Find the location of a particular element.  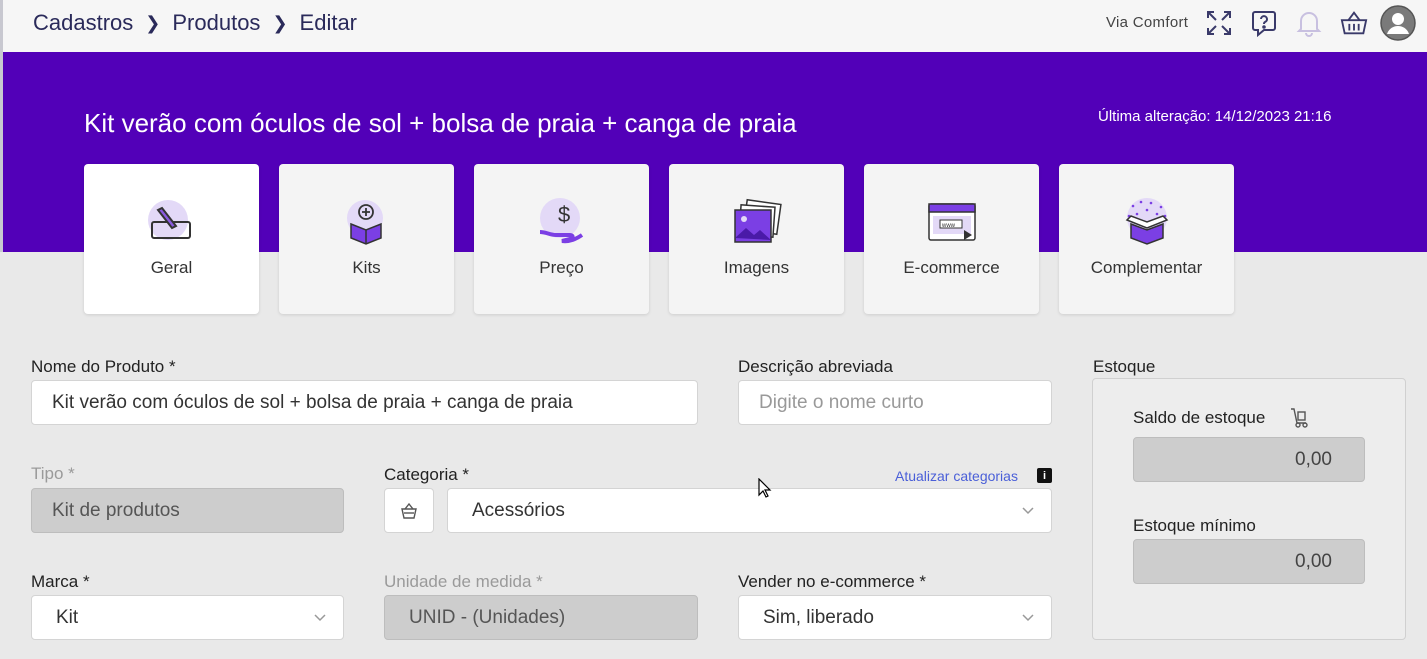

categoria-select: Acessórios is located at coordinates (749, 510).